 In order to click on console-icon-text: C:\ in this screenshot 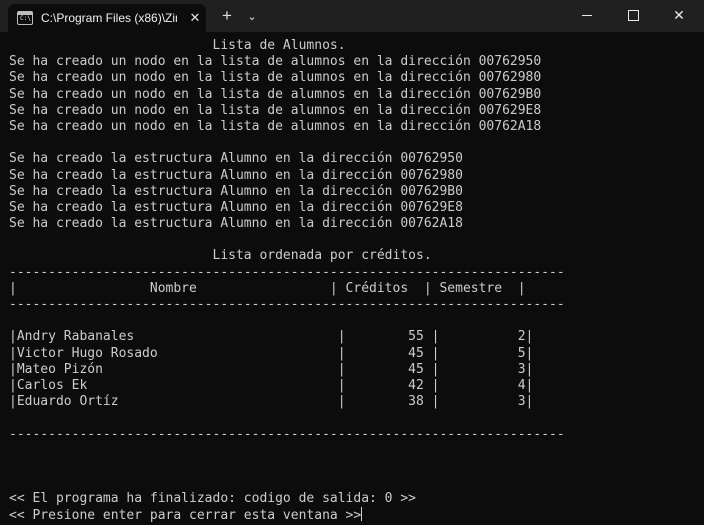, I will do `click(25, 18)`.